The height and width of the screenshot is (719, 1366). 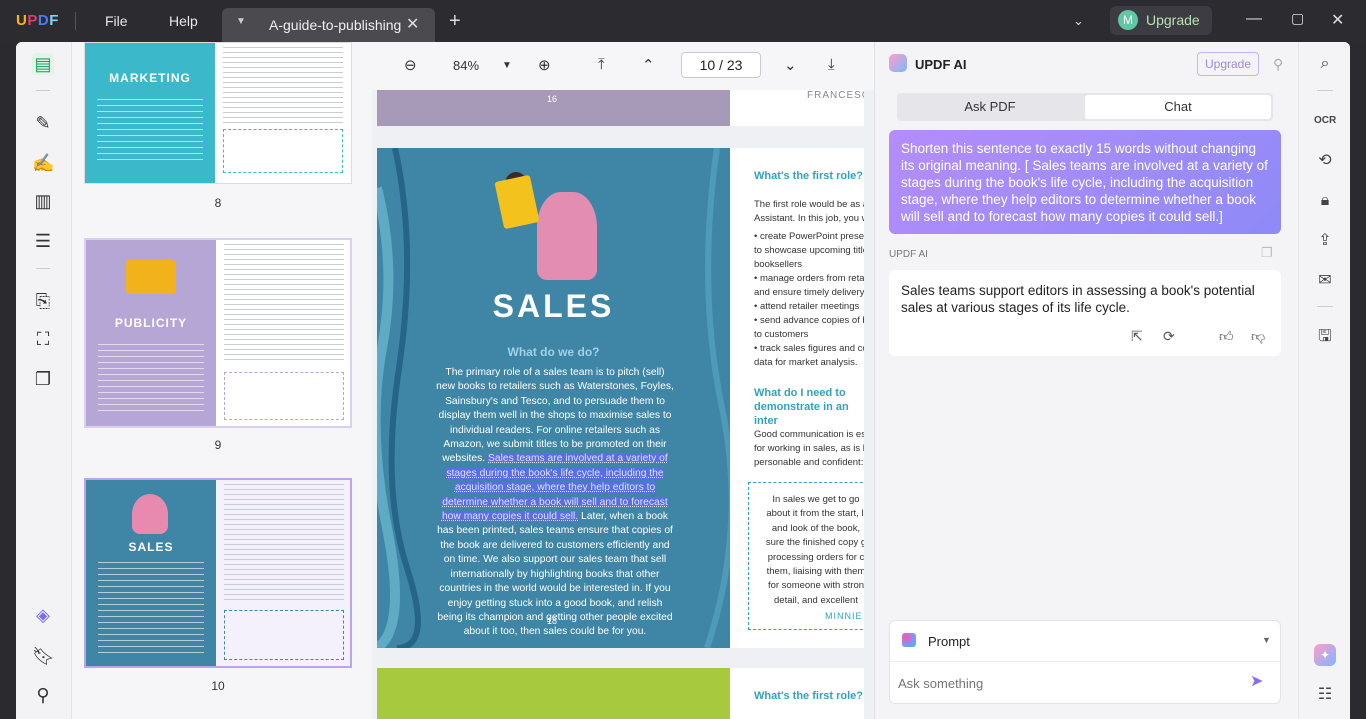 I want to click on attachment-icon: ⚲, so click(x=43, y=695).